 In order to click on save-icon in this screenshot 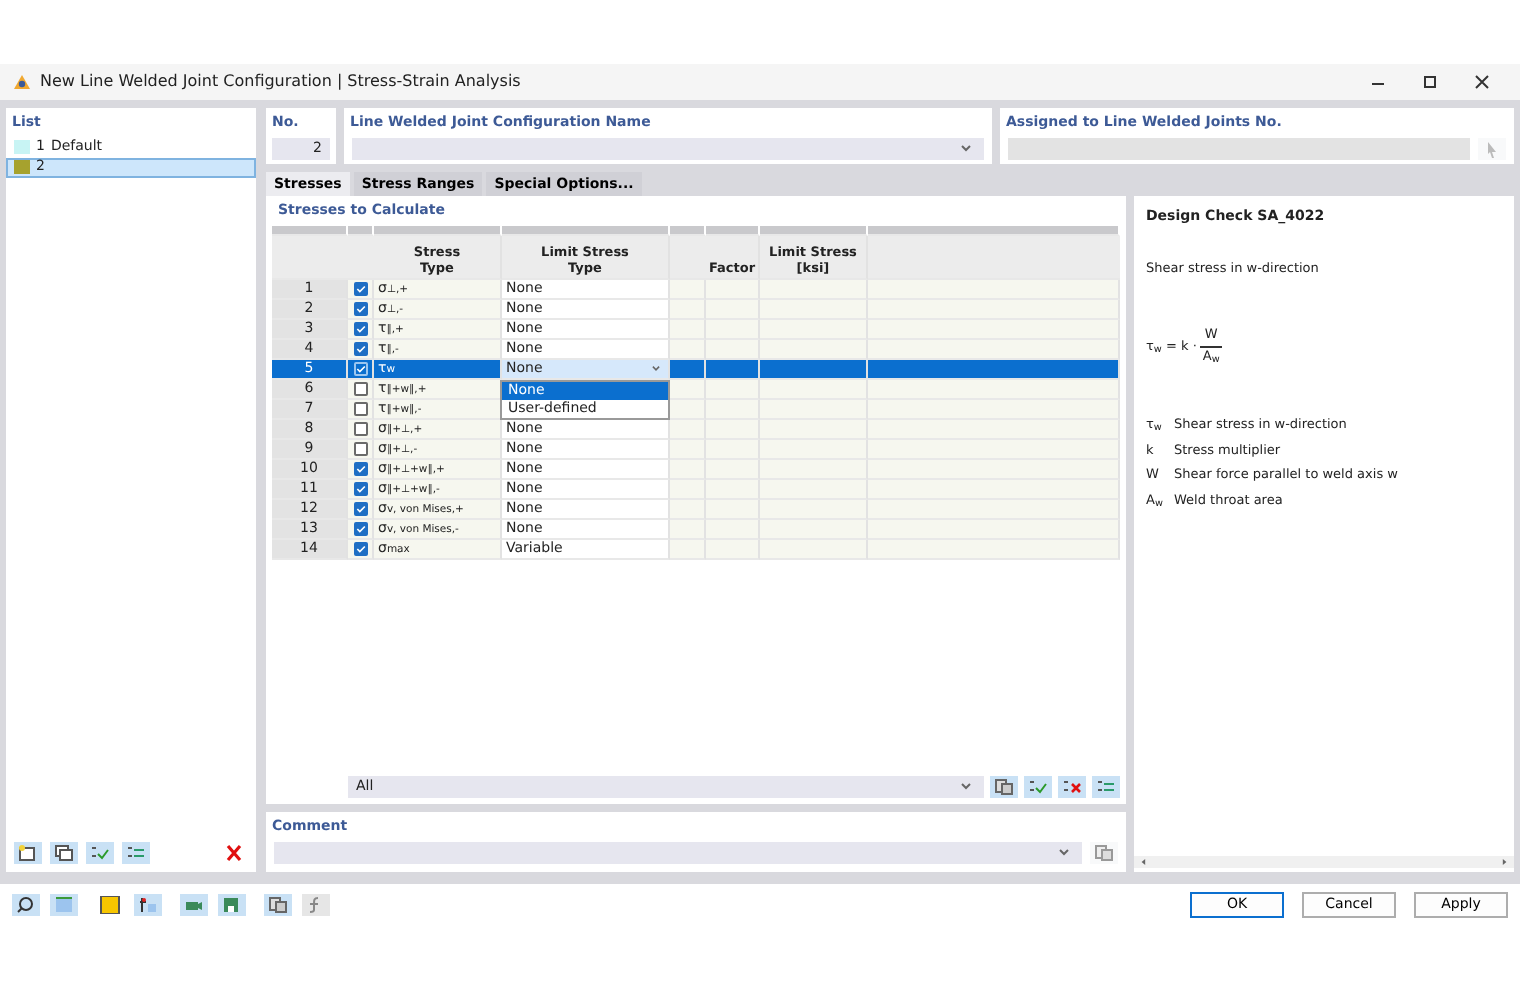, I will do `click(232, 904)`.